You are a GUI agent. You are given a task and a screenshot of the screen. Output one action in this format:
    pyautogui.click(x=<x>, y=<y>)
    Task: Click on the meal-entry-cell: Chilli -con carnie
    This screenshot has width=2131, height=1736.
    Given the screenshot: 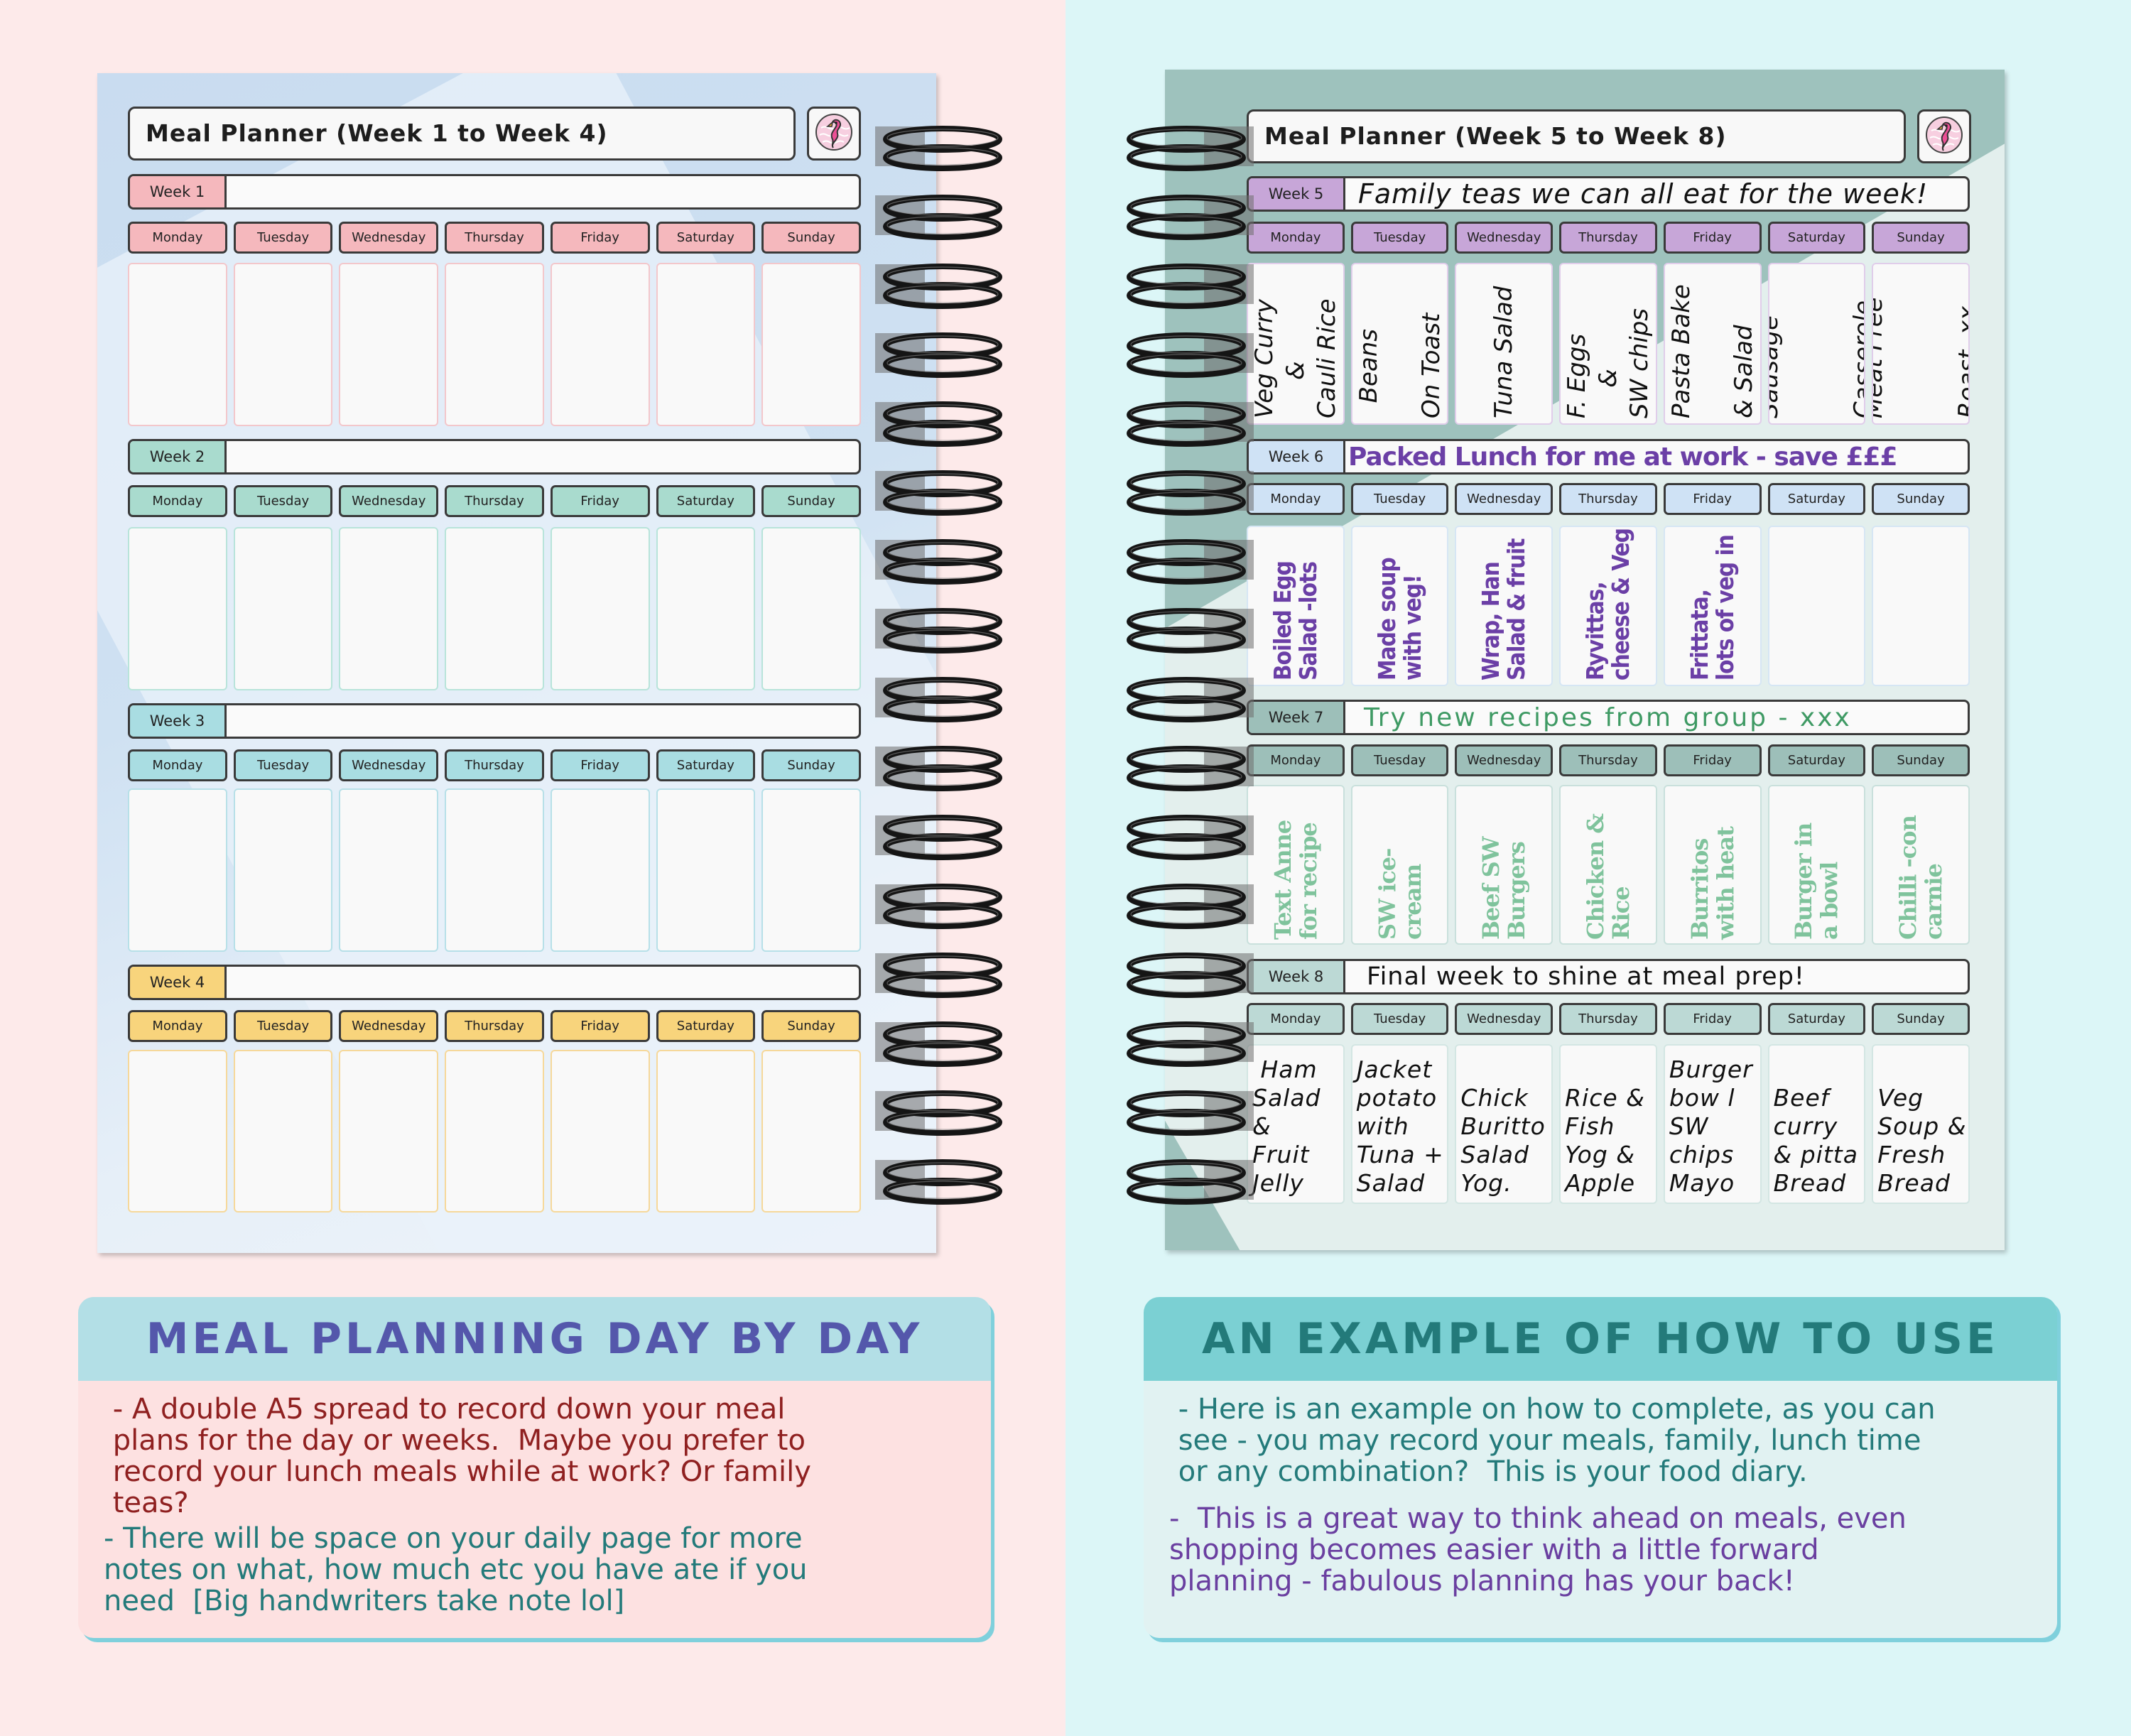 What is the action you would take?
    pyautogui.click(x=1921, y=865)
    